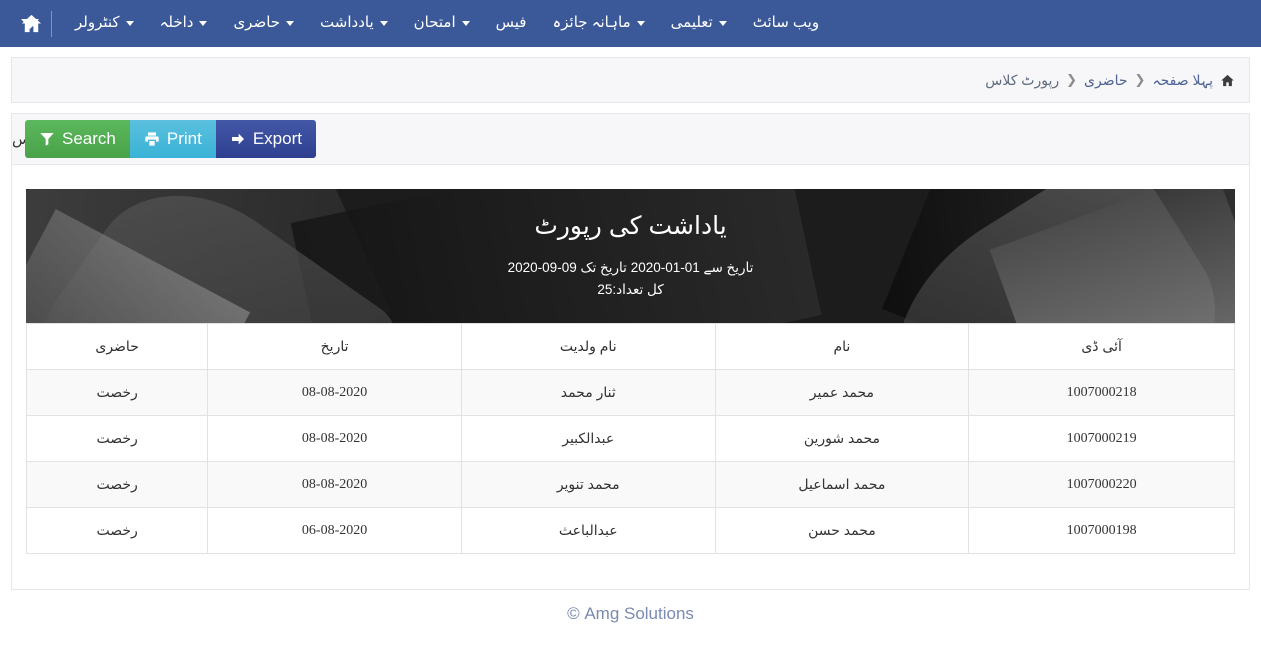 The height and width of the screenshot is (648, 1261). What do you see at coordinates (1106, 80) in the screenshot?
I see `breadcrumb-item-attendance: حاضری` at bounding box center [1106, 80].